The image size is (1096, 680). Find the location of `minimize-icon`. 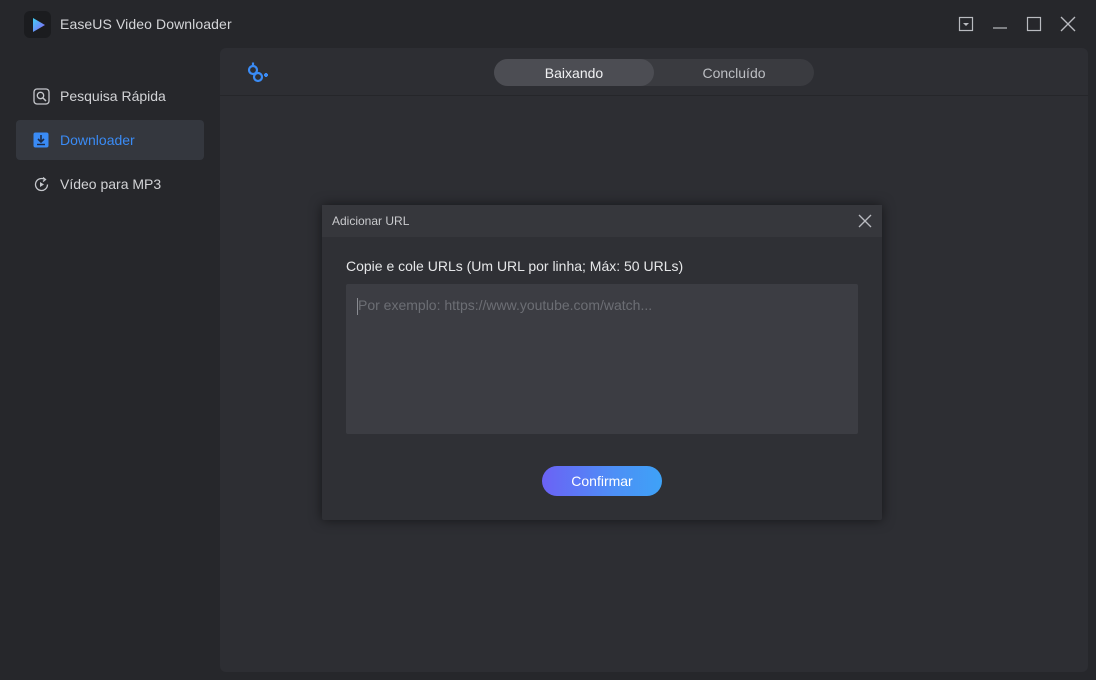

minimize-icon is located at coordinates (1000, 24).